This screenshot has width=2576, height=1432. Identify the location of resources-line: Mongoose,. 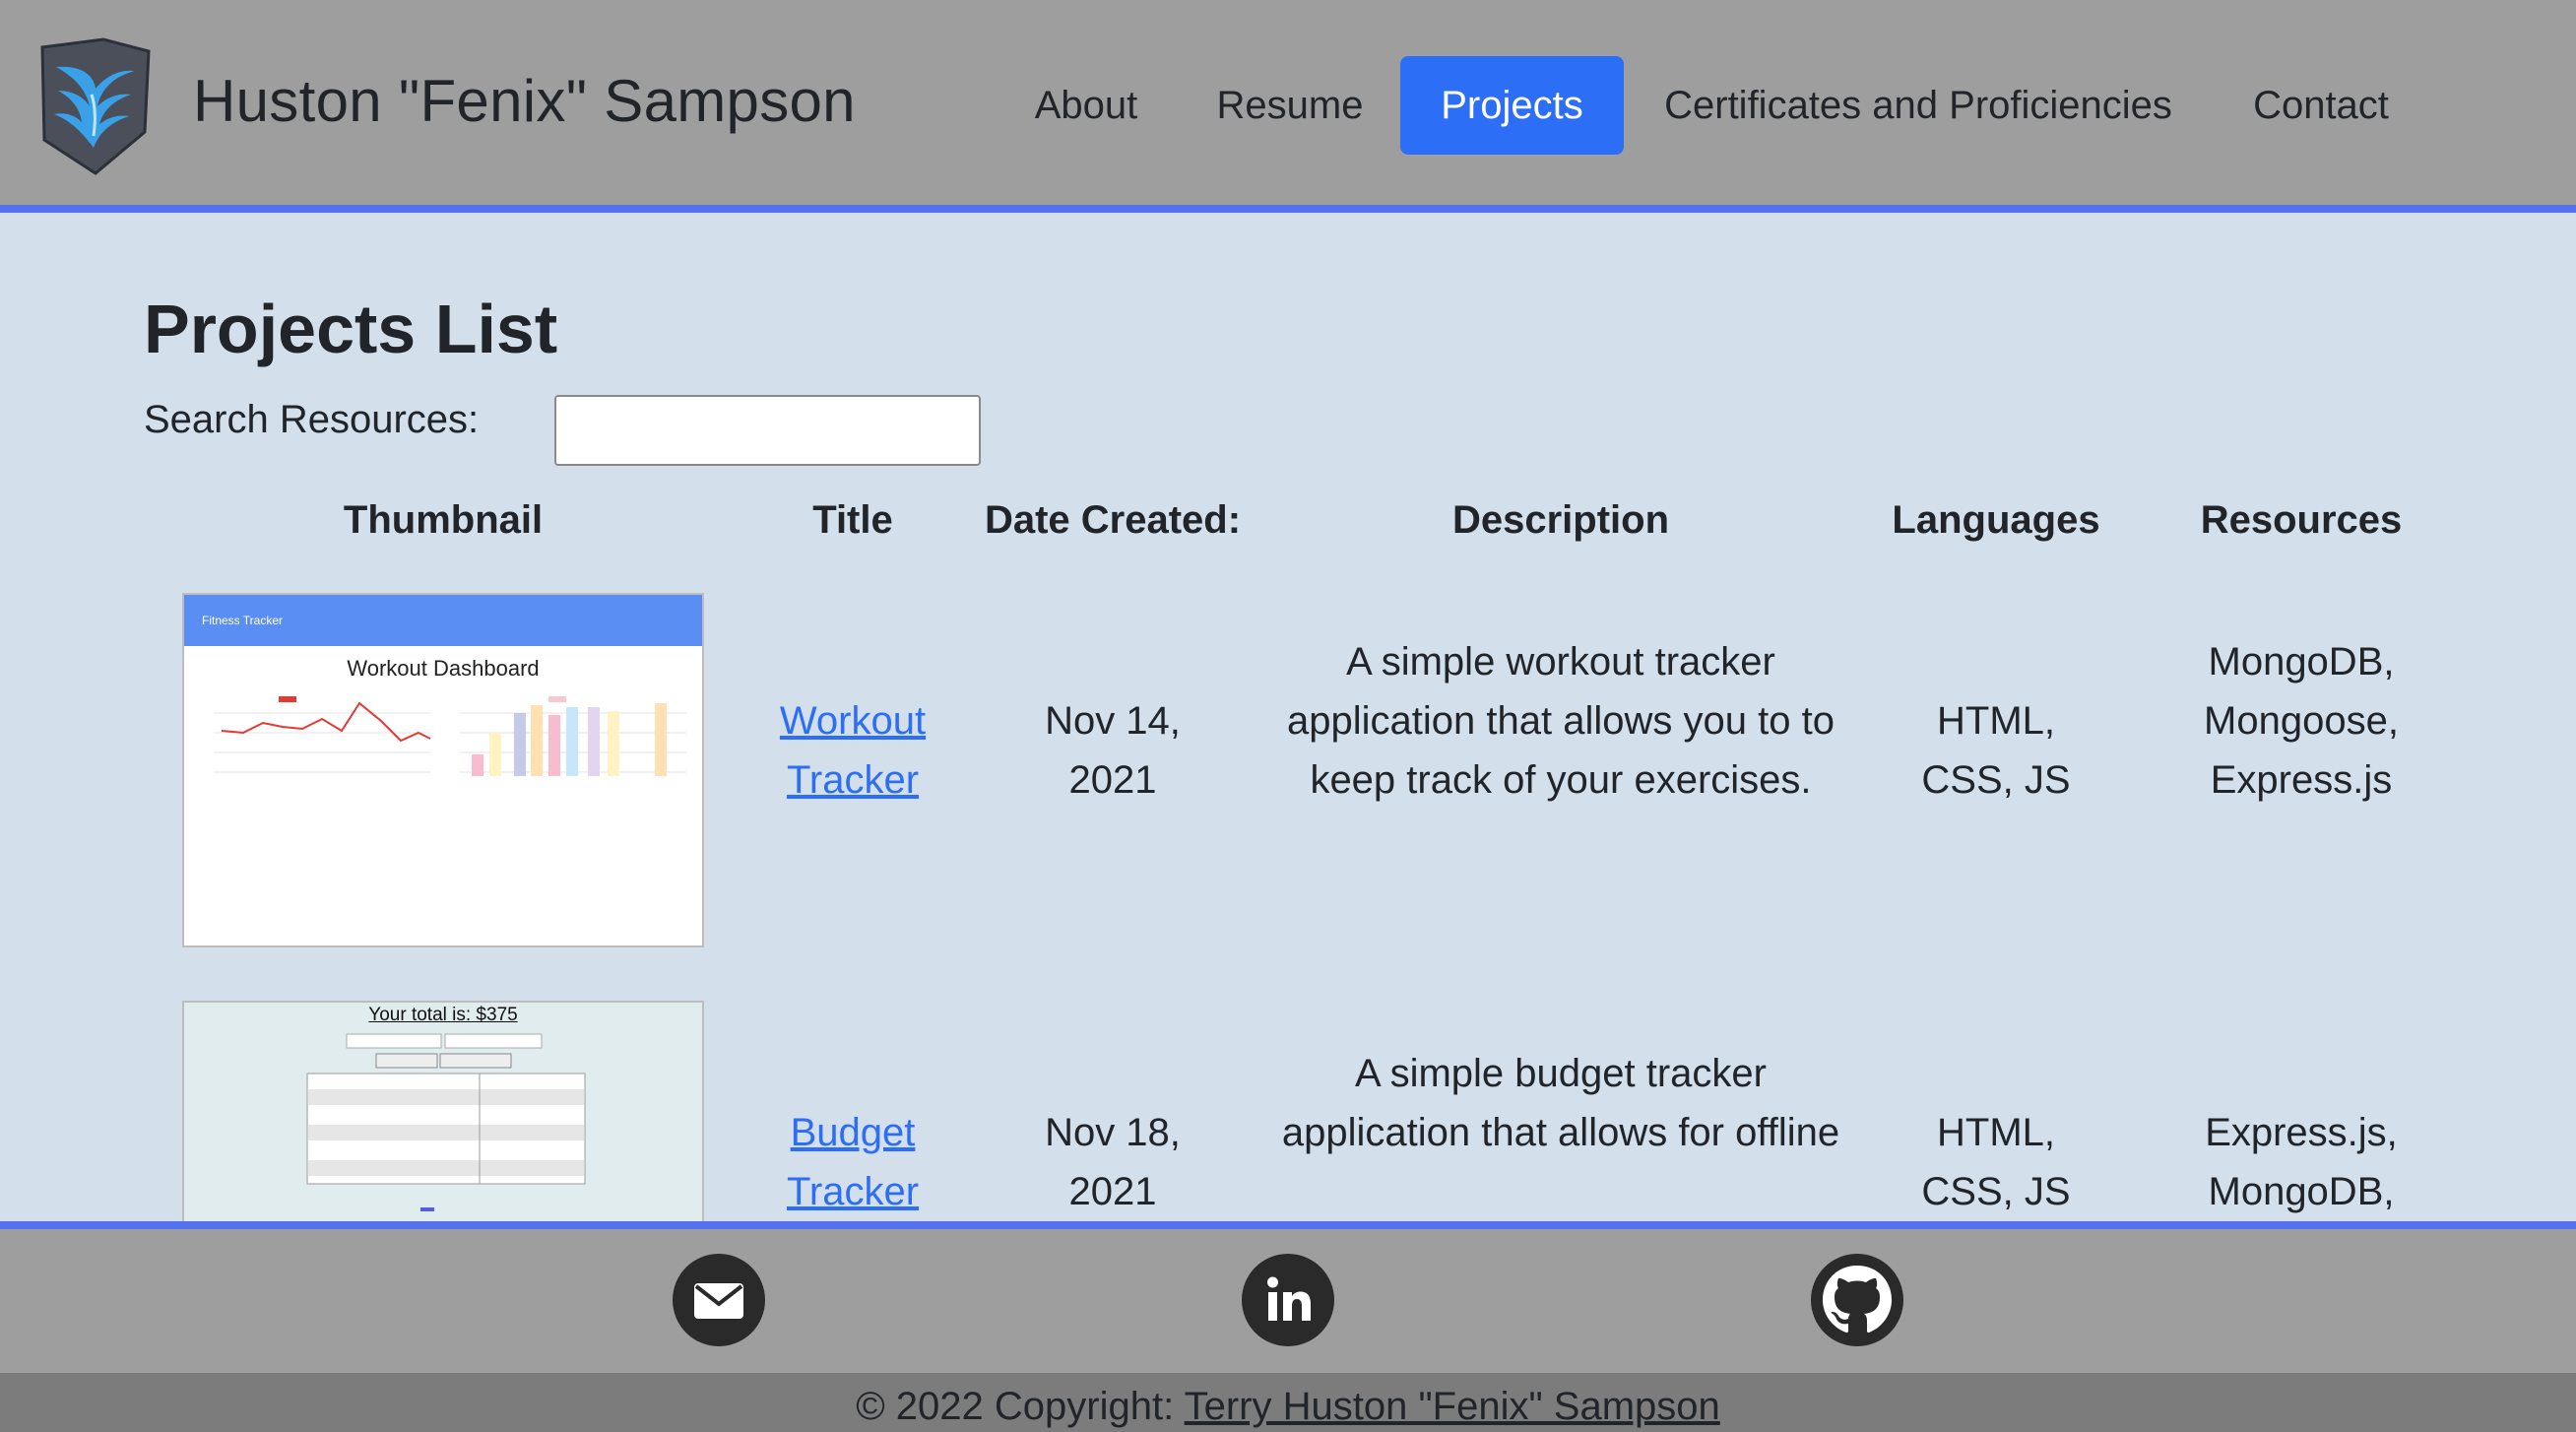
(2301, 721).